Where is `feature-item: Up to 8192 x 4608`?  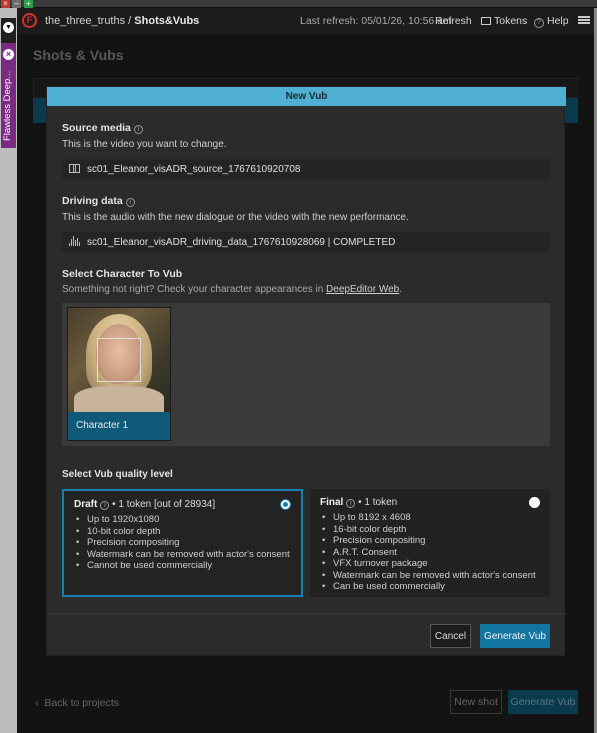 feature-item: Up to 8192 x 4608 is located at coordinates (429, 518).